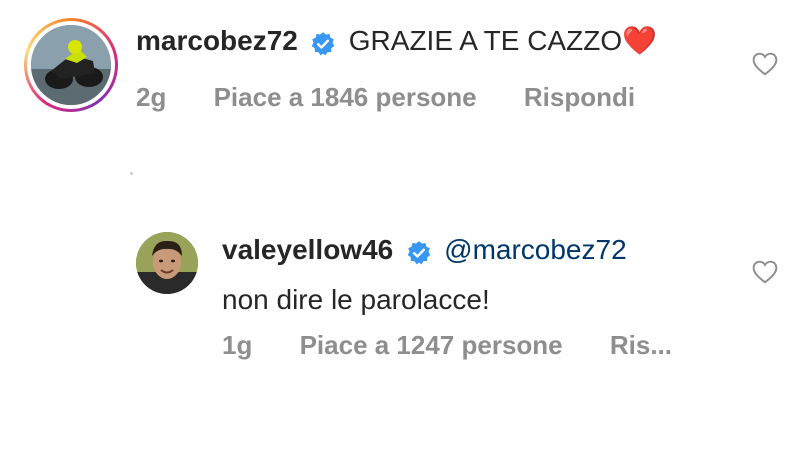  I want to click on comment-text: non dire le parolacce!, so click(356, 299).